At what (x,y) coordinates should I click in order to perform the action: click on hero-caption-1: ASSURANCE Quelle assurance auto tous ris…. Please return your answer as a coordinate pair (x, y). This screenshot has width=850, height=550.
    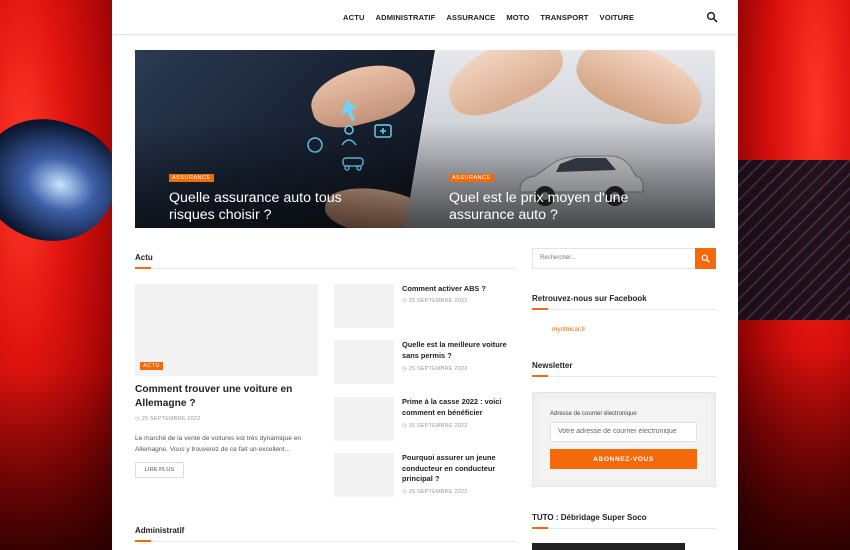
    Looking at the image, I should click on (279, 195).